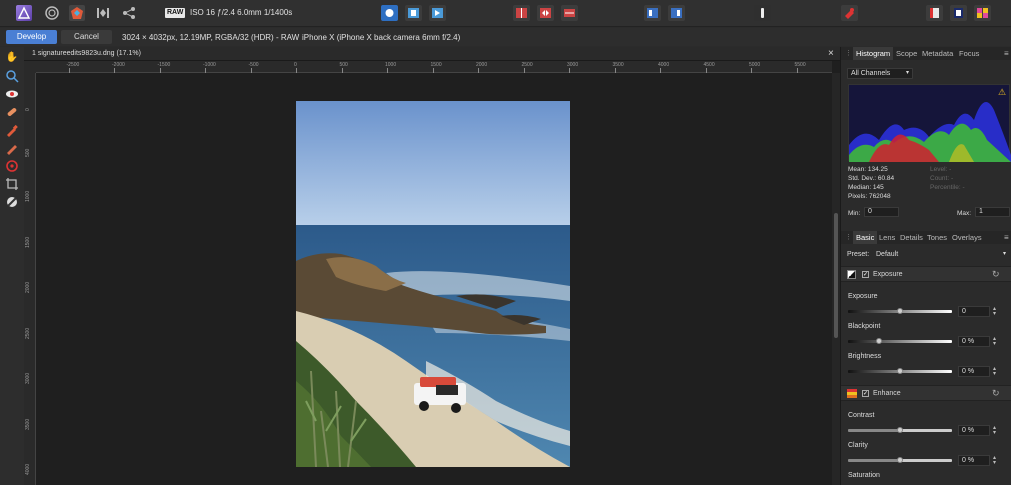  What do you see at coordinates (77, 13) in the screenshot?
I see `develop-persona-icon` at bounding box center [77, 13].